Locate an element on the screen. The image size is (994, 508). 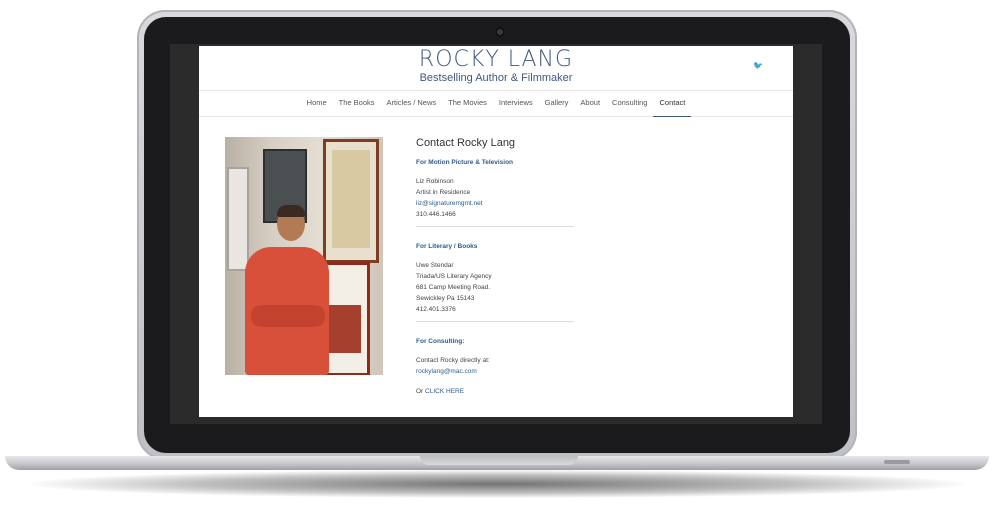
literary-address-line2: Sewickley Pa 15143 is located at coordinates (445, 298).